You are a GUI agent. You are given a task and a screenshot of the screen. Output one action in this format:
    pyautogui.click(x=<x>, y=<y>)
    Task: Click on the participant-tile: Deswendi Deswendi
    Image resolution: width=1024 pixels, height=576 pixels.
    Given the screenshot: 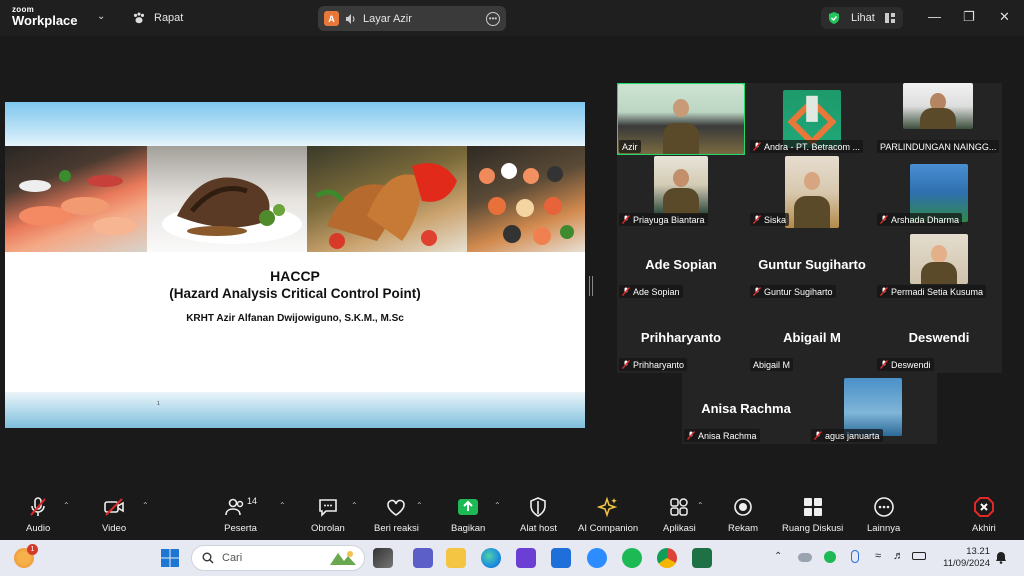 What is the action you would take?
    pyautogui.click(x=939, y=337)
    